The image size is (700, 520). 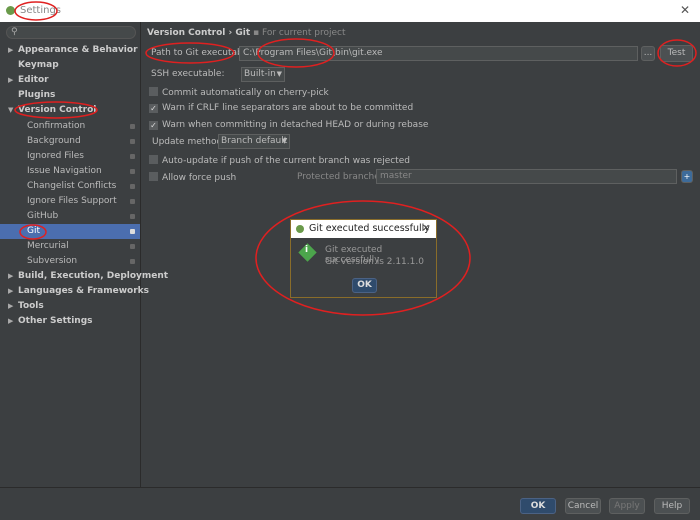 I want to click on sidebar-item-mercurial: Mercurial, so click(x=70, y=246).